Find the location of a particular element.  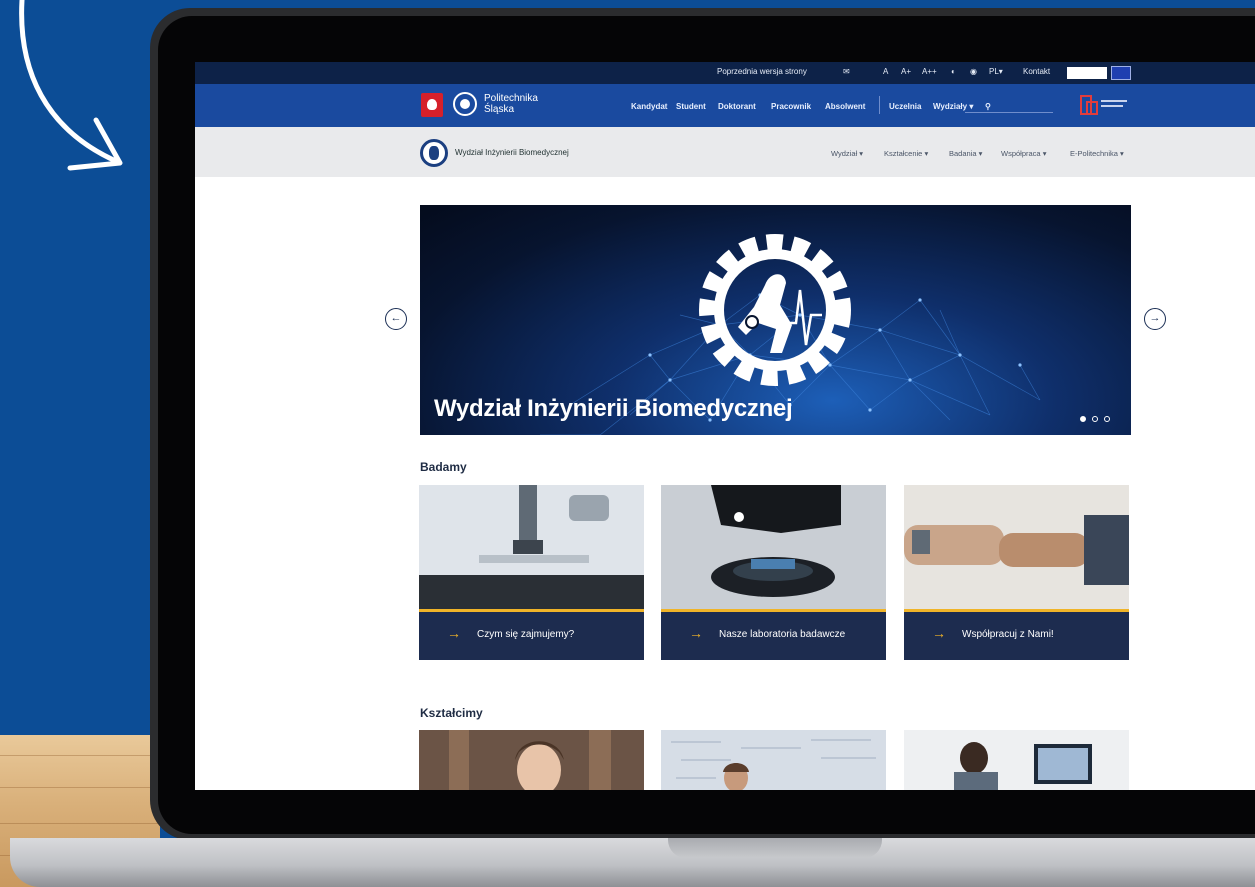

language-select: PL▾ is located at coordinates (996, 71).